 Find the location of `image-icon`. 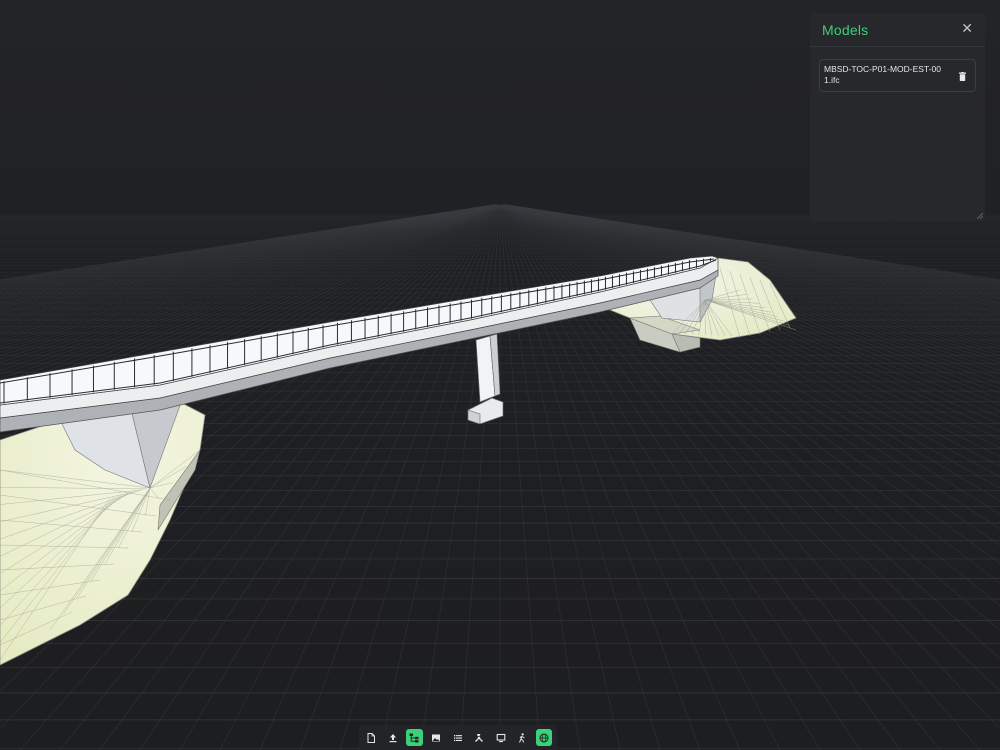

image-icon is located at coordinates (435, 737).